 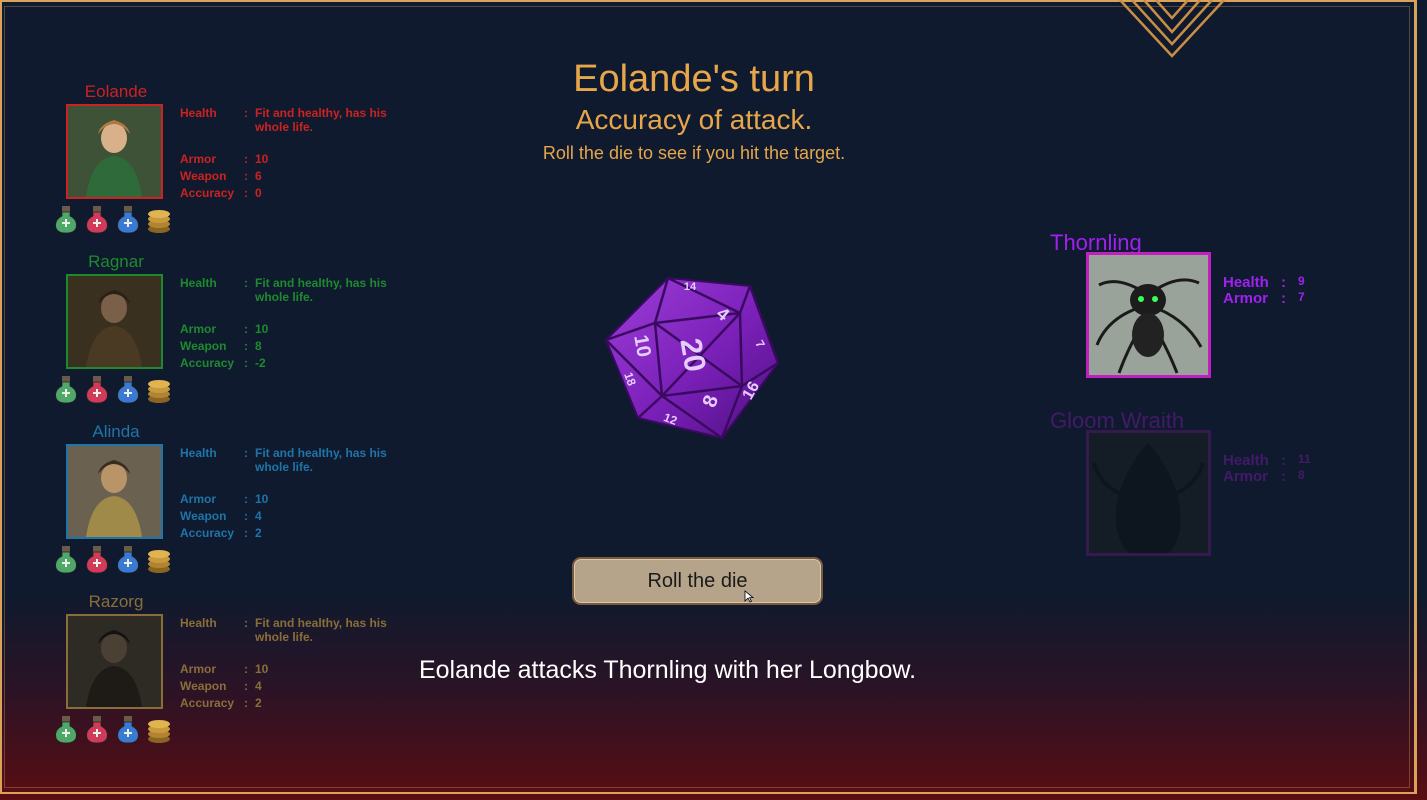 What do you see at coordinates (690, 287) in the screenshot?
I see `die-face: 14` at bounding box center [690, 287].